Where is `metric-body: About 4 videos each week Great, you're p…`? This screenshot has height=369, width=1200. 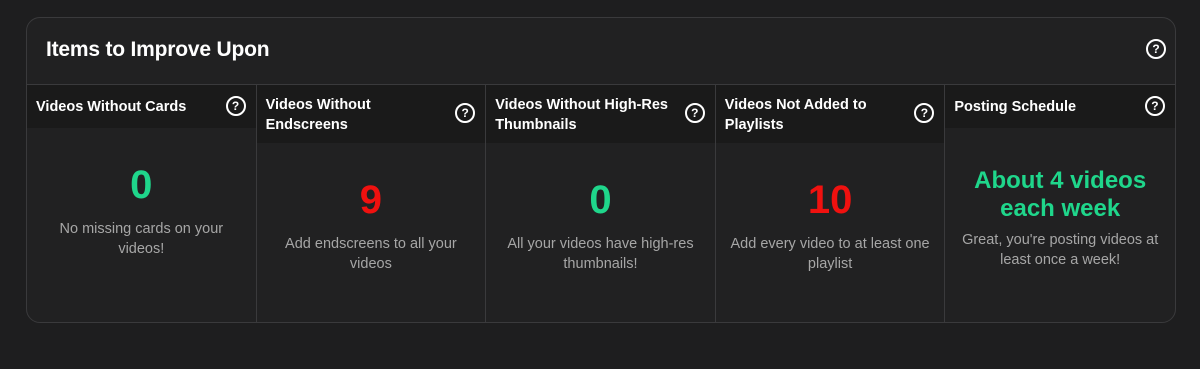
metric-body: About 4 videos each week Great, you're p… is located at coordinates (1060, 218).